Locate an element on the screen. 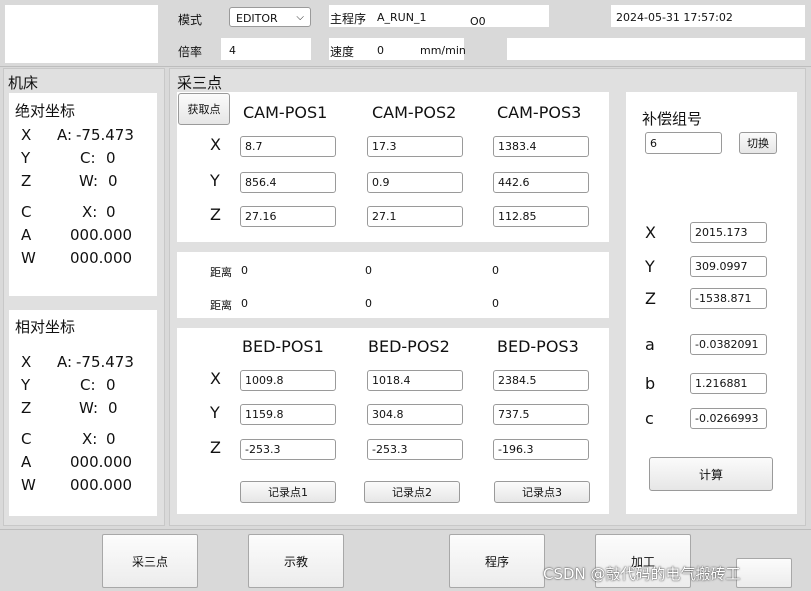  three-point-title: 采三点 is located at coordinates (200, 83).